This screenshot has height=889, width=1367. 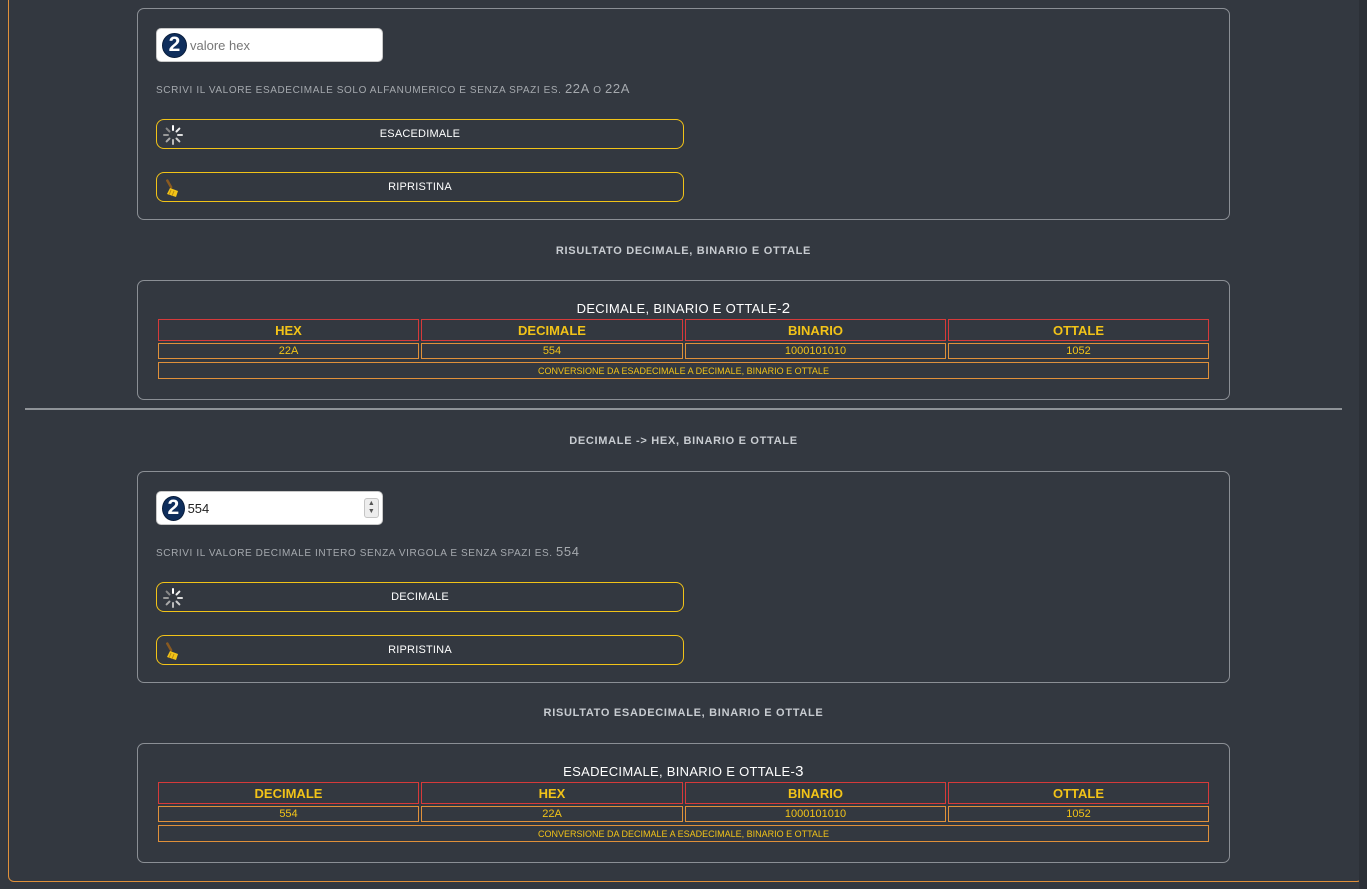 I want to click on hex-hint-example-upper: 22A, so click(x=577, y=88).